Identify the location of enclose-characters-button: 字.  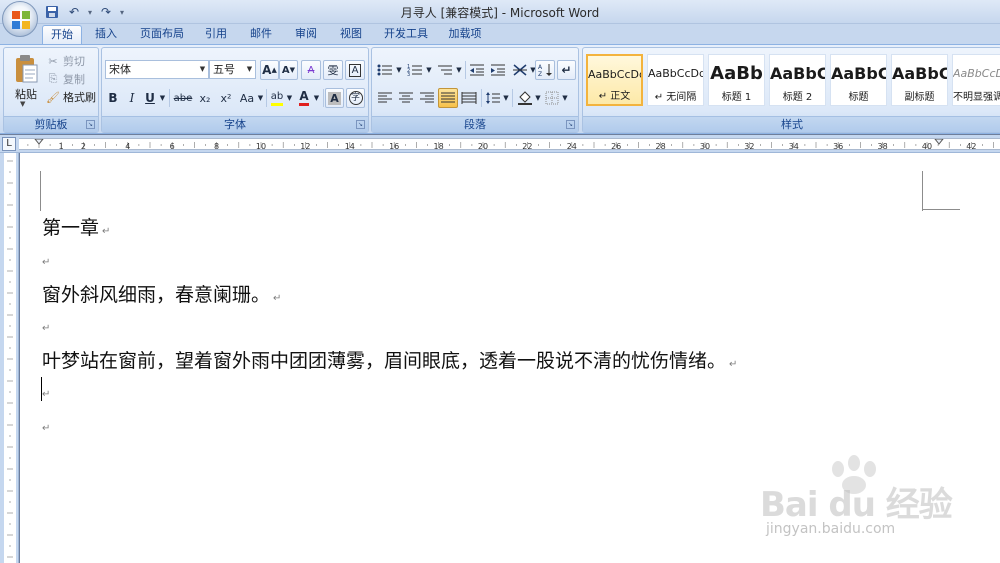
(355, 98).